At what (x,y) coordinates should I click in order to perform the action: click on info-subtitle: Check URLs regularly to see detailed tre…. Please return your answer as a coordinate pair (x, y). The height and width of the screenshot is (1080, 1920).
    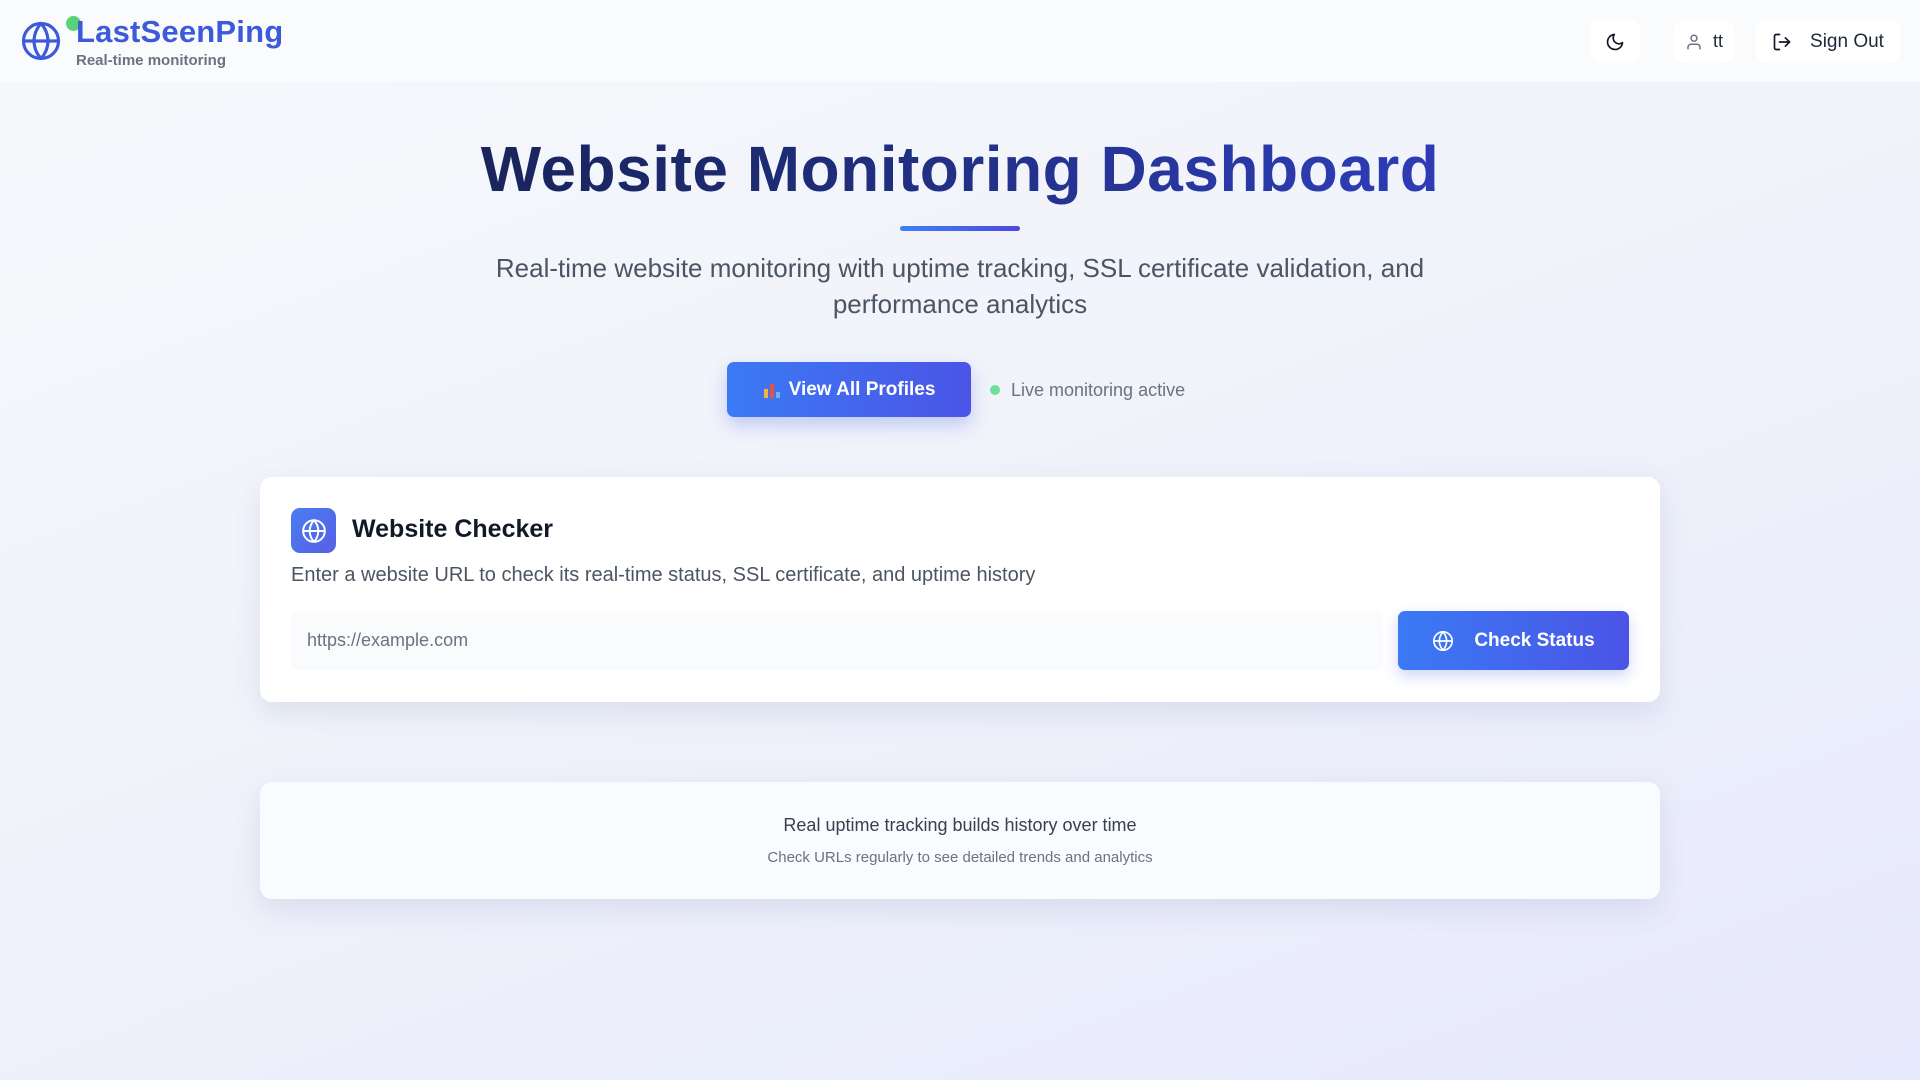
    Looking at the image, I should click on (960, 857).